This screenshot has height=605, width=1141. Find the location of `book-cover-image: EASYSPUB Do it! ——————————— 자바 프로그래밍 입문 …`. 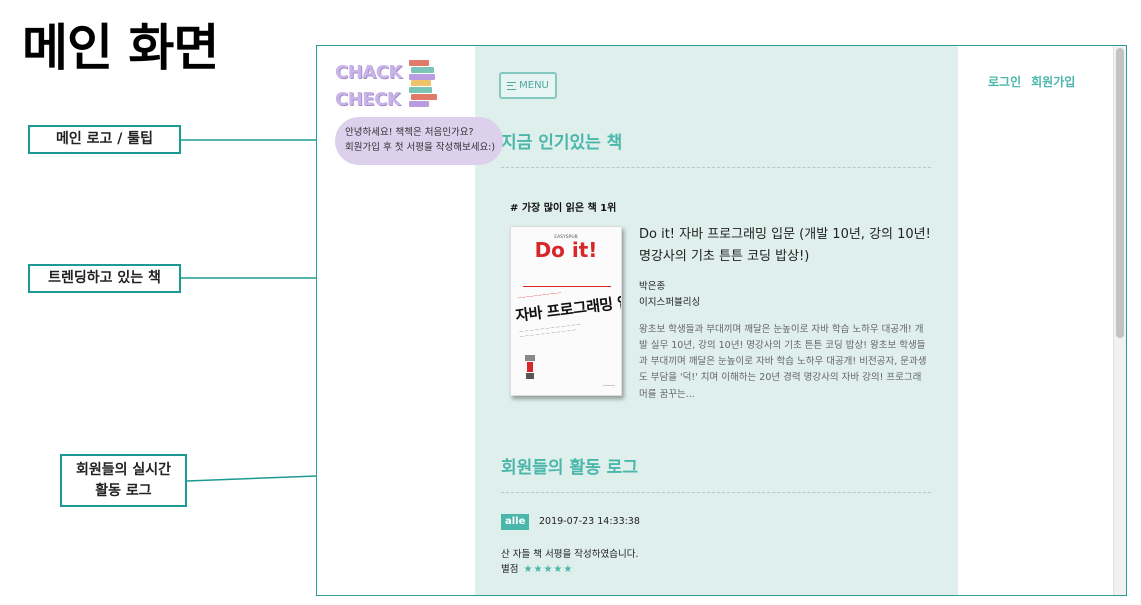

book-cover-image: EASYSPUB Do it! ——————————— 자바 프로그래밍 입문 … is located at coordinates (566, 311).